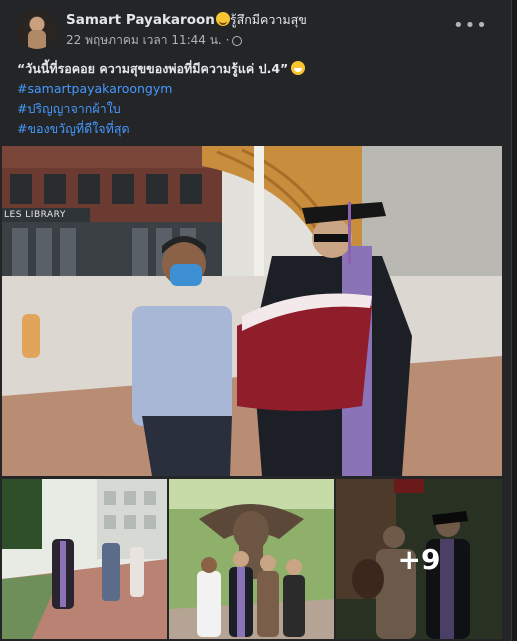 This screenshot has height=641, width=517. I want to click on more-photos-count: +9, so click(419, 559).